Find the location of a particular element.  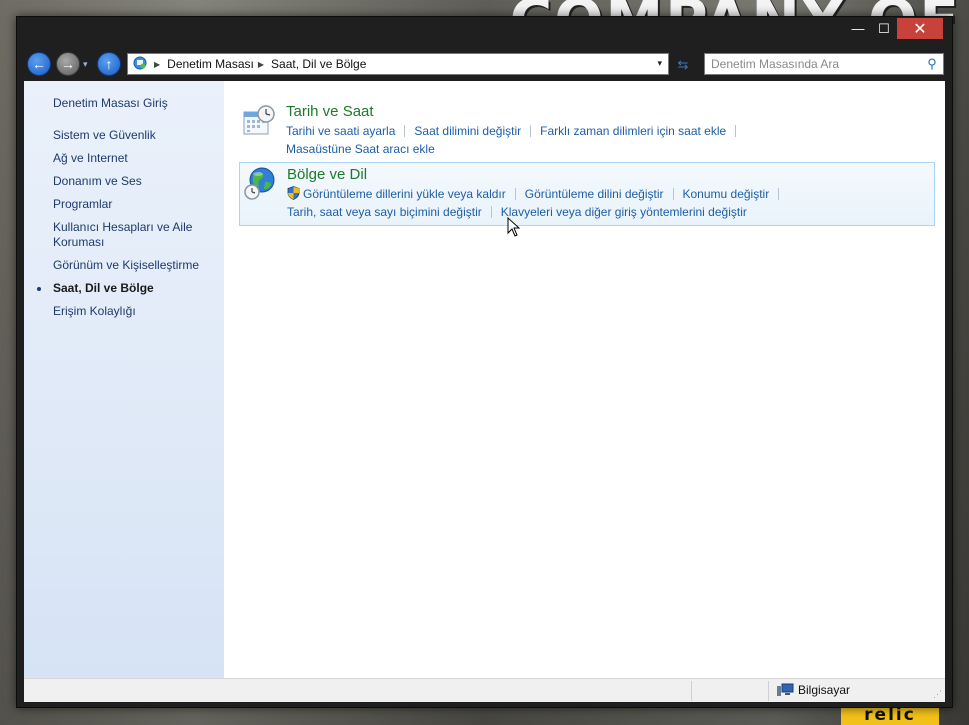

sidebar-item-hardware-sound: Donanım ve Ses is located at coordinates (124, 181).